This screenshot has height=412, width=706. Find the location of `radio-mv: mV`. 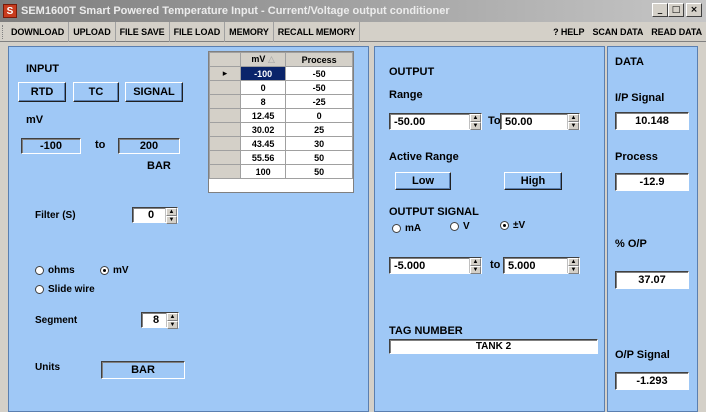

radio-mv: mV is located at coordinates (114, 270).